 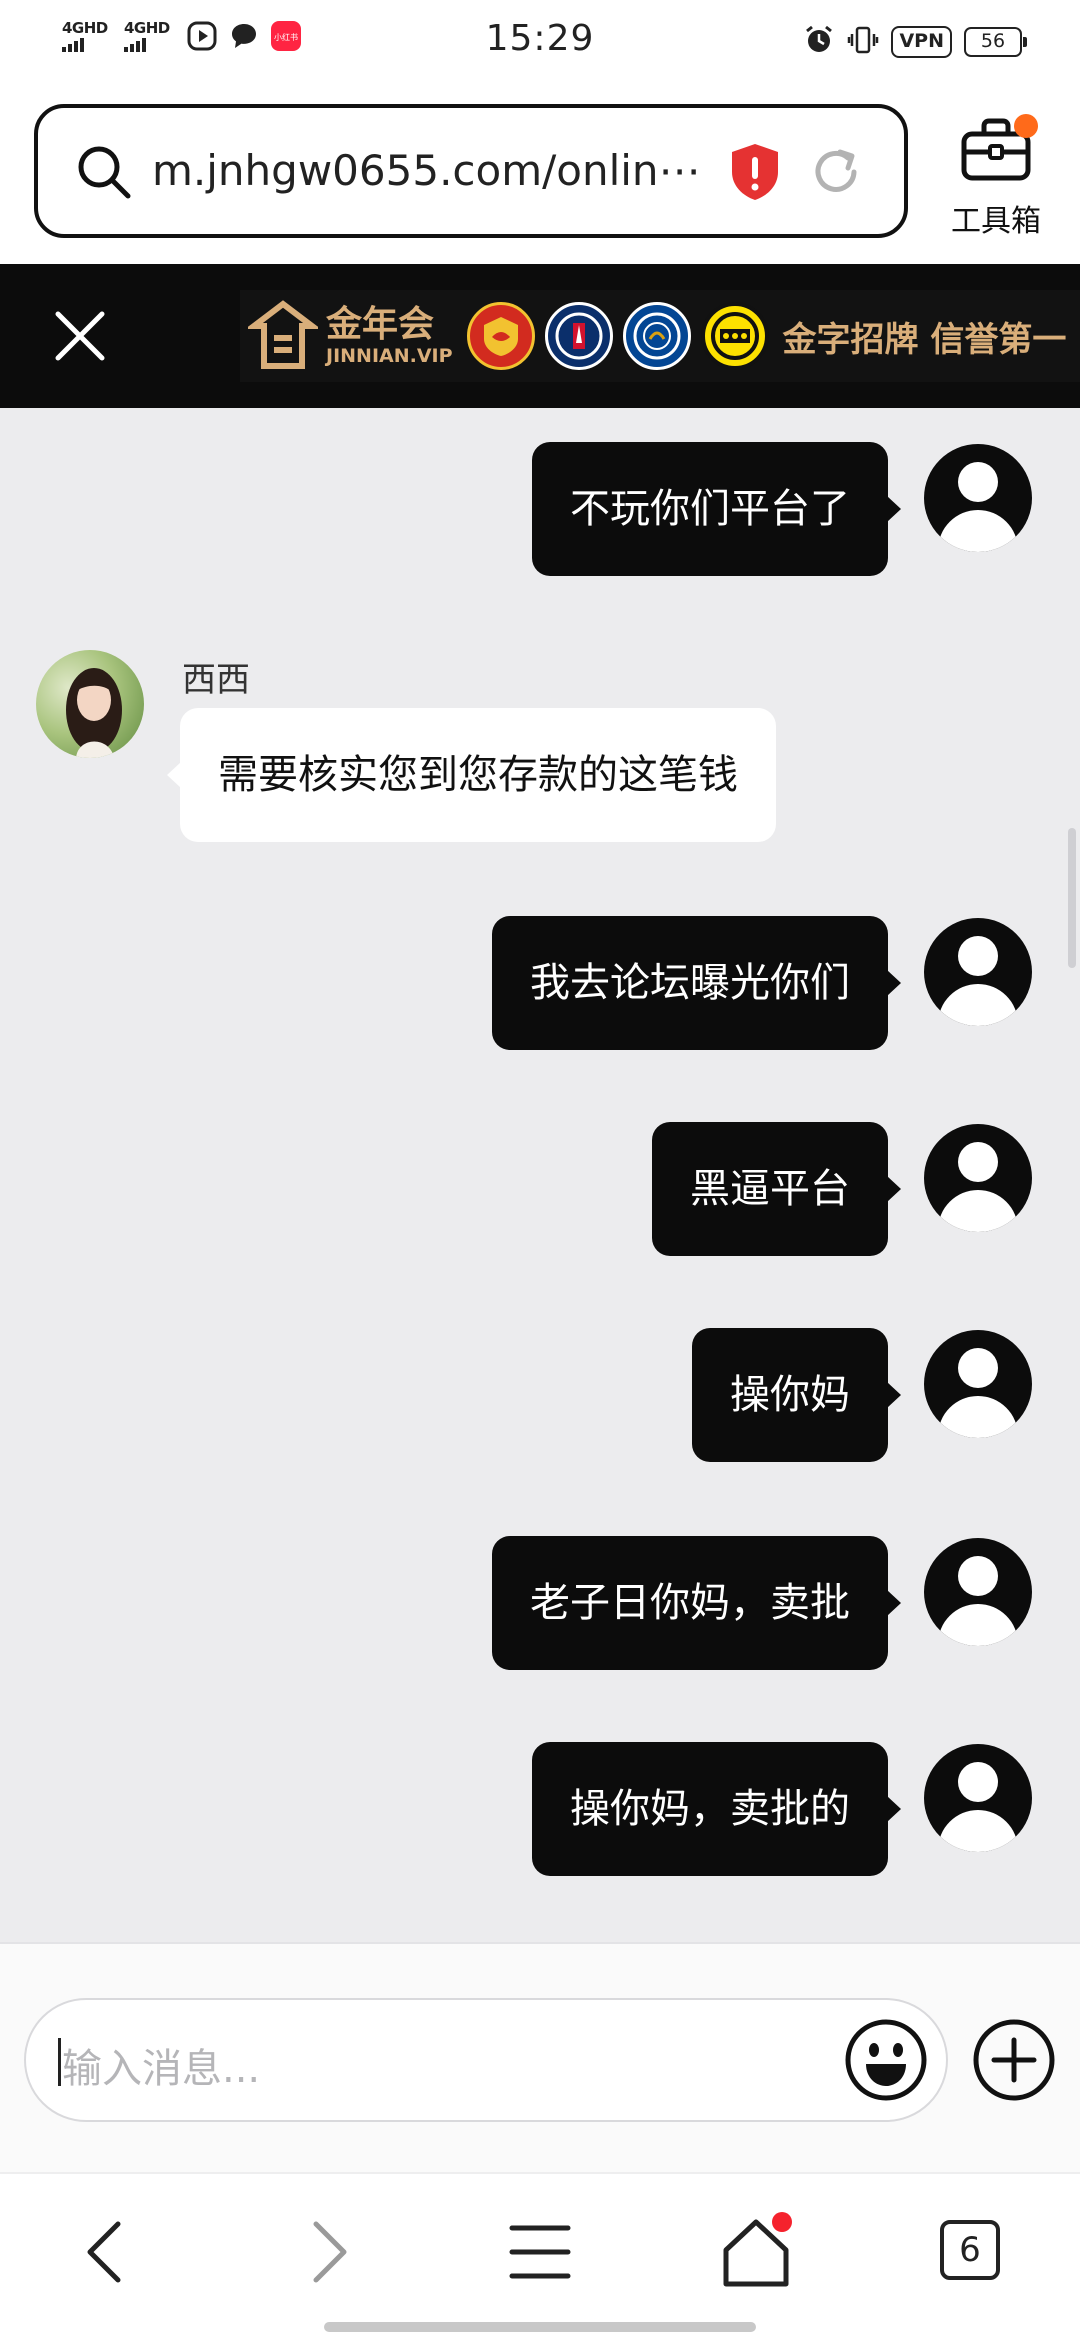 I want to click on brand-logo-icon, so click(x=283, y=338).